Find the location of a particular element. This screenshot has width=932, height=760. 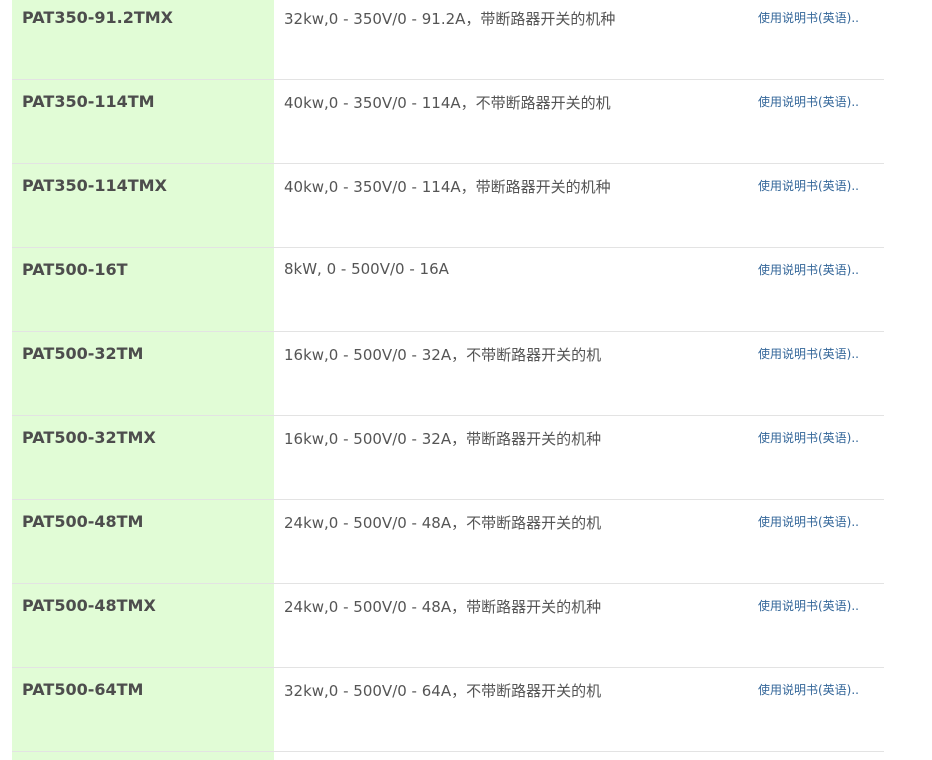

model-description: 16kw,0 - 500V/0 - 32A，带断路器开关的机种 is located at coordinates (443, 439).